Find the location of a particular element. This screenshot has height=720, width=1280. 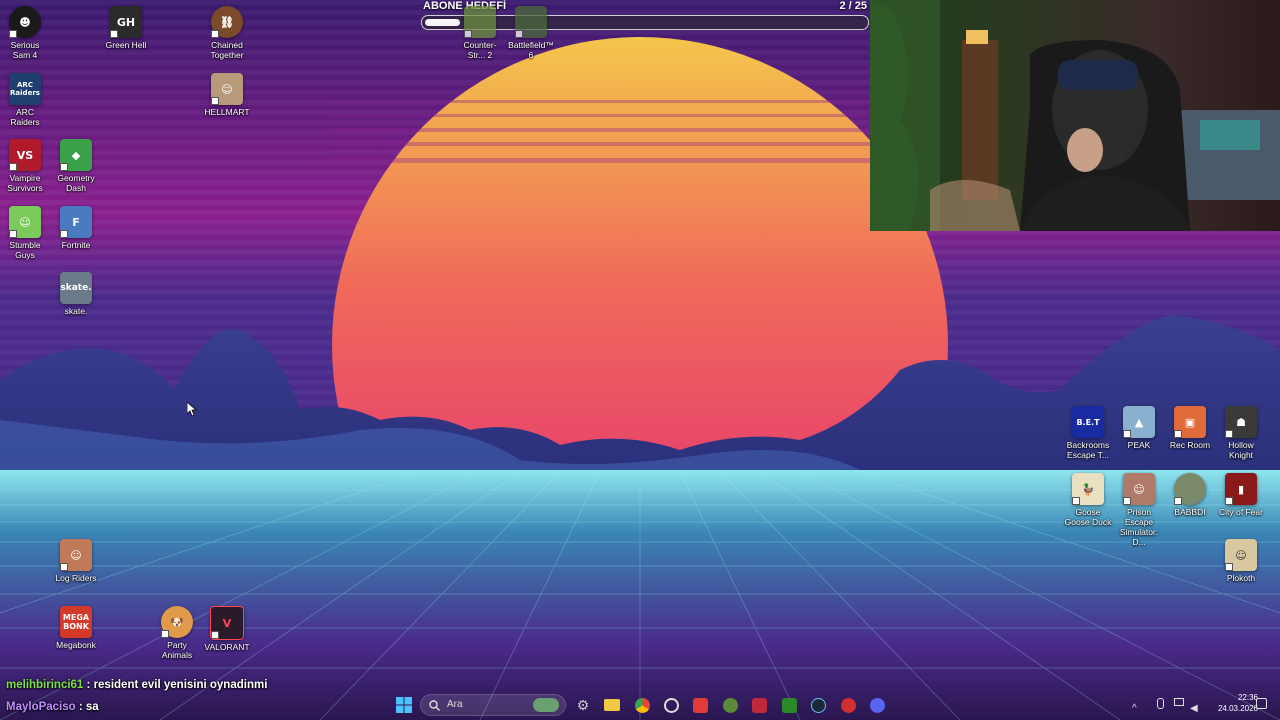

webcam-overlay is located at coordinates (1075, 115).